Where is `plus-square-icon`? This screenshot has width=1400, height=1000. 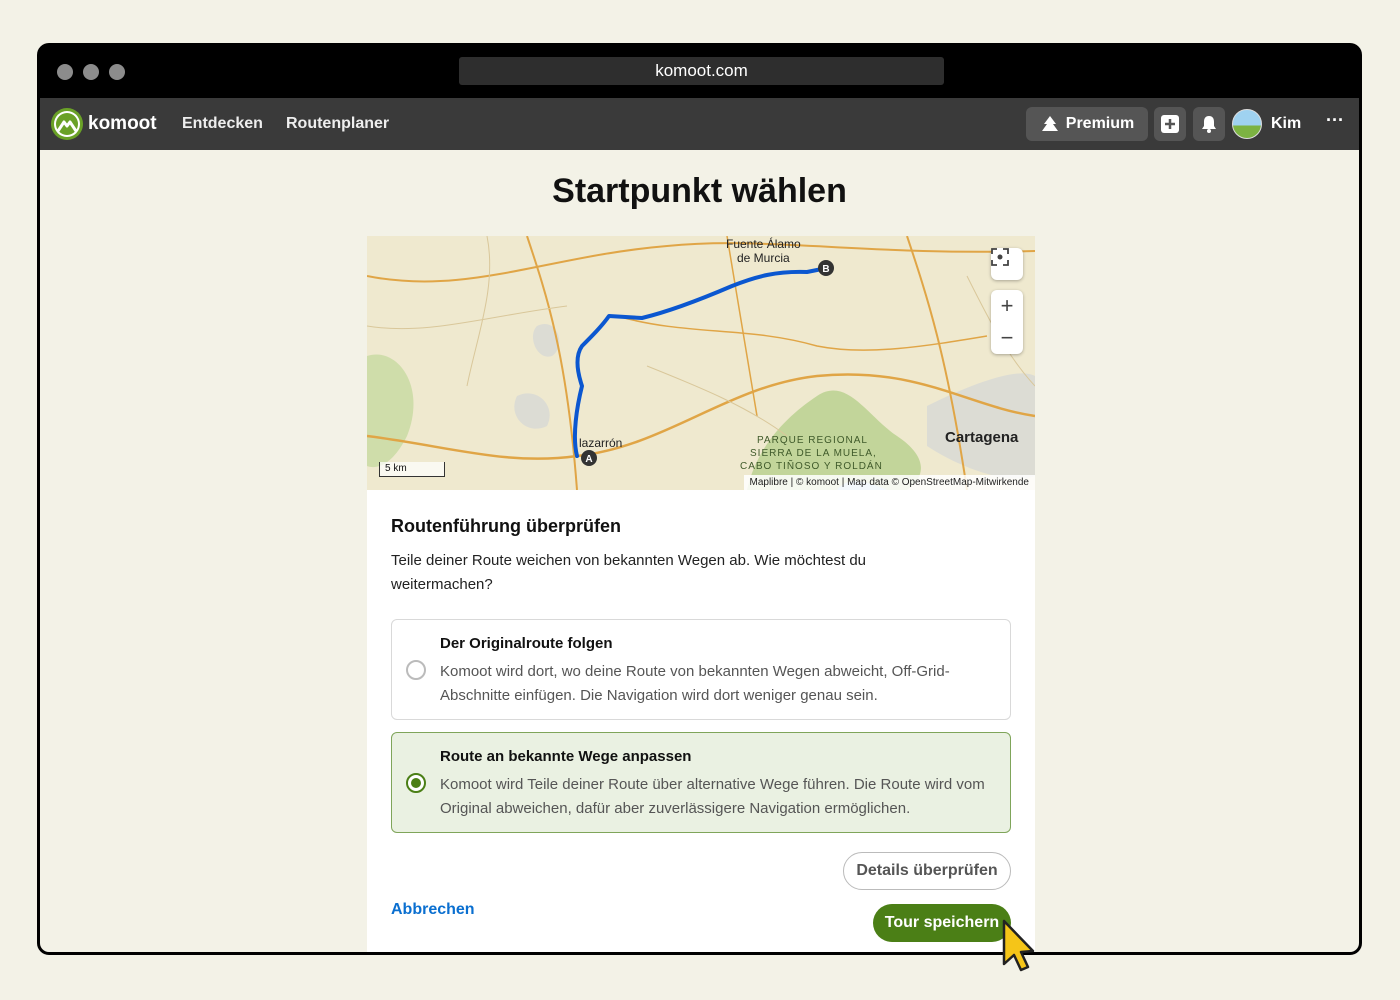
plus-square-icon is located at coordinates (1170, 124).